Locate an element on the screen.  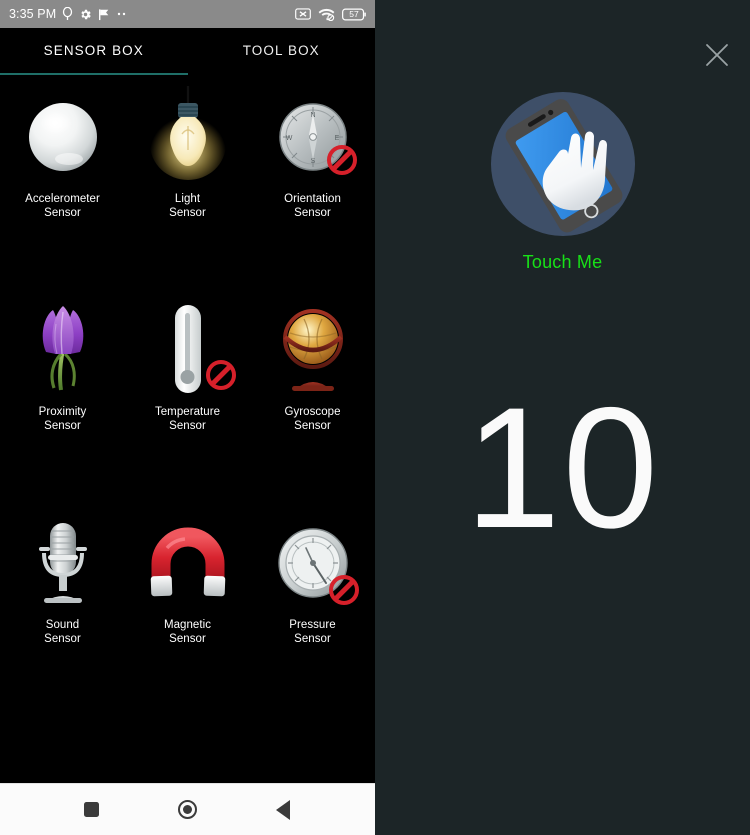
sensor-label-line1: Proximity is located at coordinates (62, 412).